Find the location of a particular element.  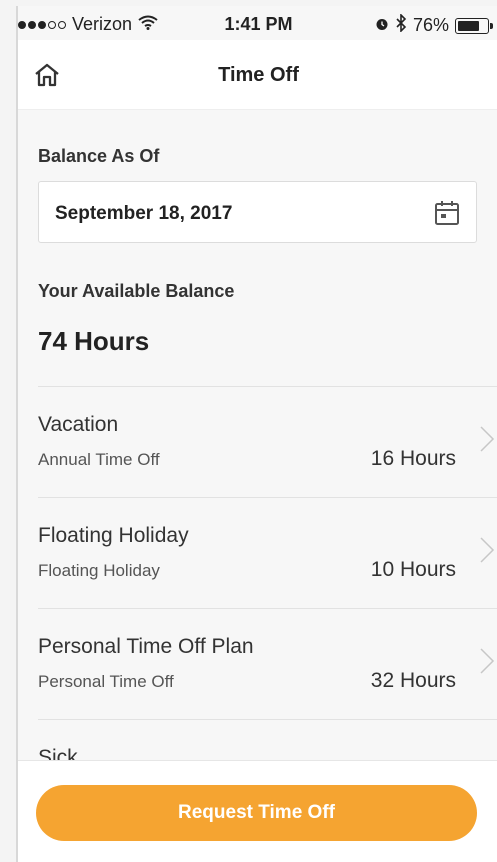

balance-date-value: September 18, 2017 is located at coordinates (144, 213).